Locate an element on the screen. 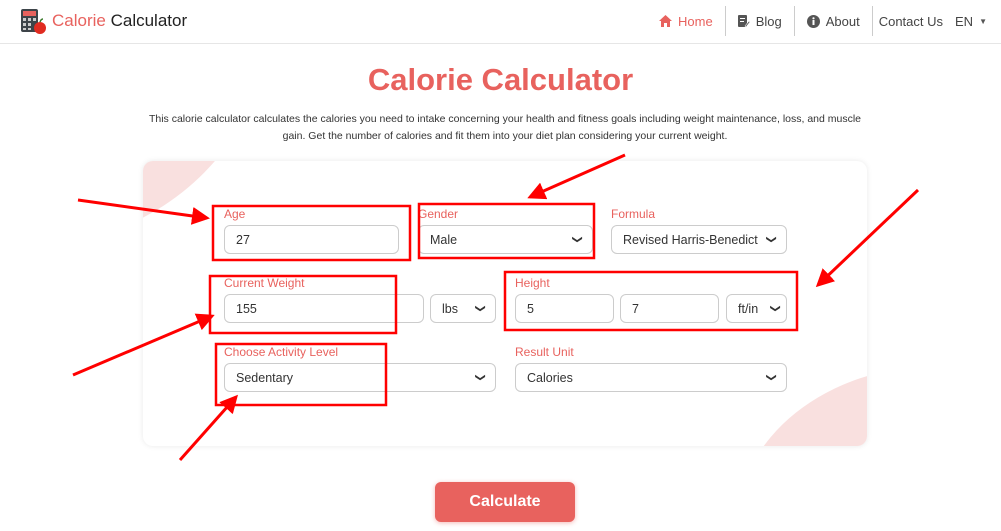 The image size is (1001, 531). gender-label: Gender is located at coordinates (438, 214).